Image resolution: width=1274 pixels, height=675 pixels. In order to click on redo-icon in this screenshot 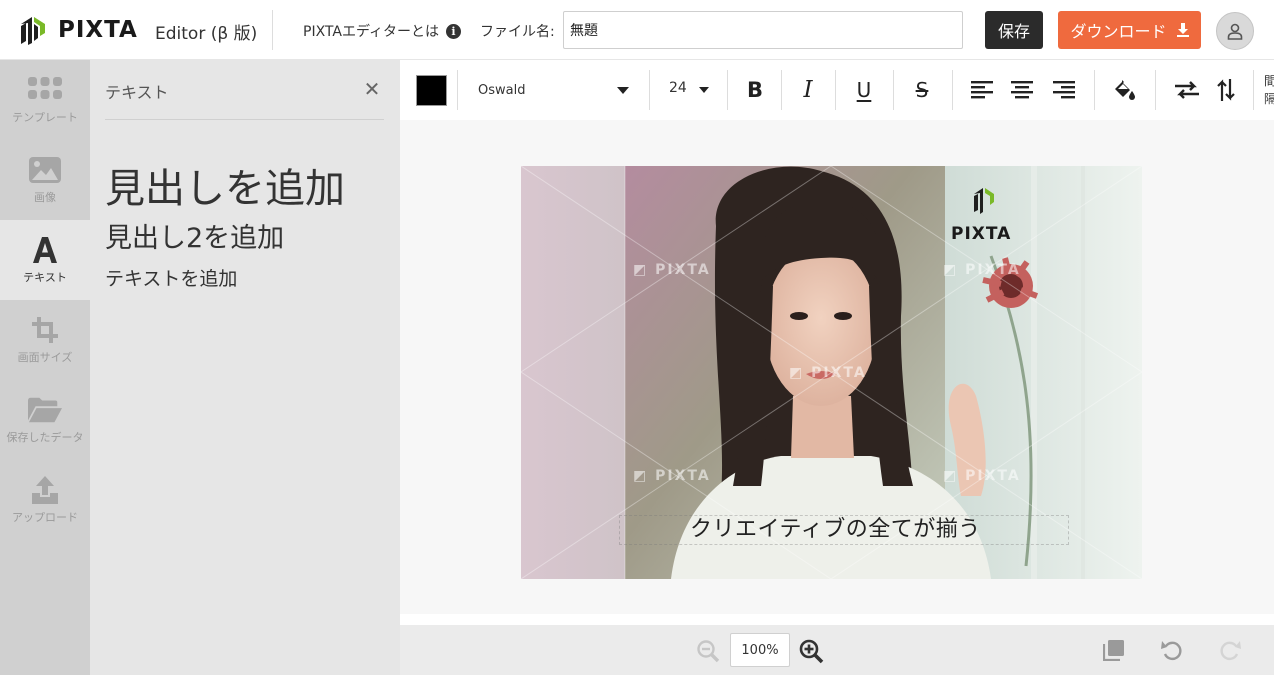, I will do `click(1230, 651)`.